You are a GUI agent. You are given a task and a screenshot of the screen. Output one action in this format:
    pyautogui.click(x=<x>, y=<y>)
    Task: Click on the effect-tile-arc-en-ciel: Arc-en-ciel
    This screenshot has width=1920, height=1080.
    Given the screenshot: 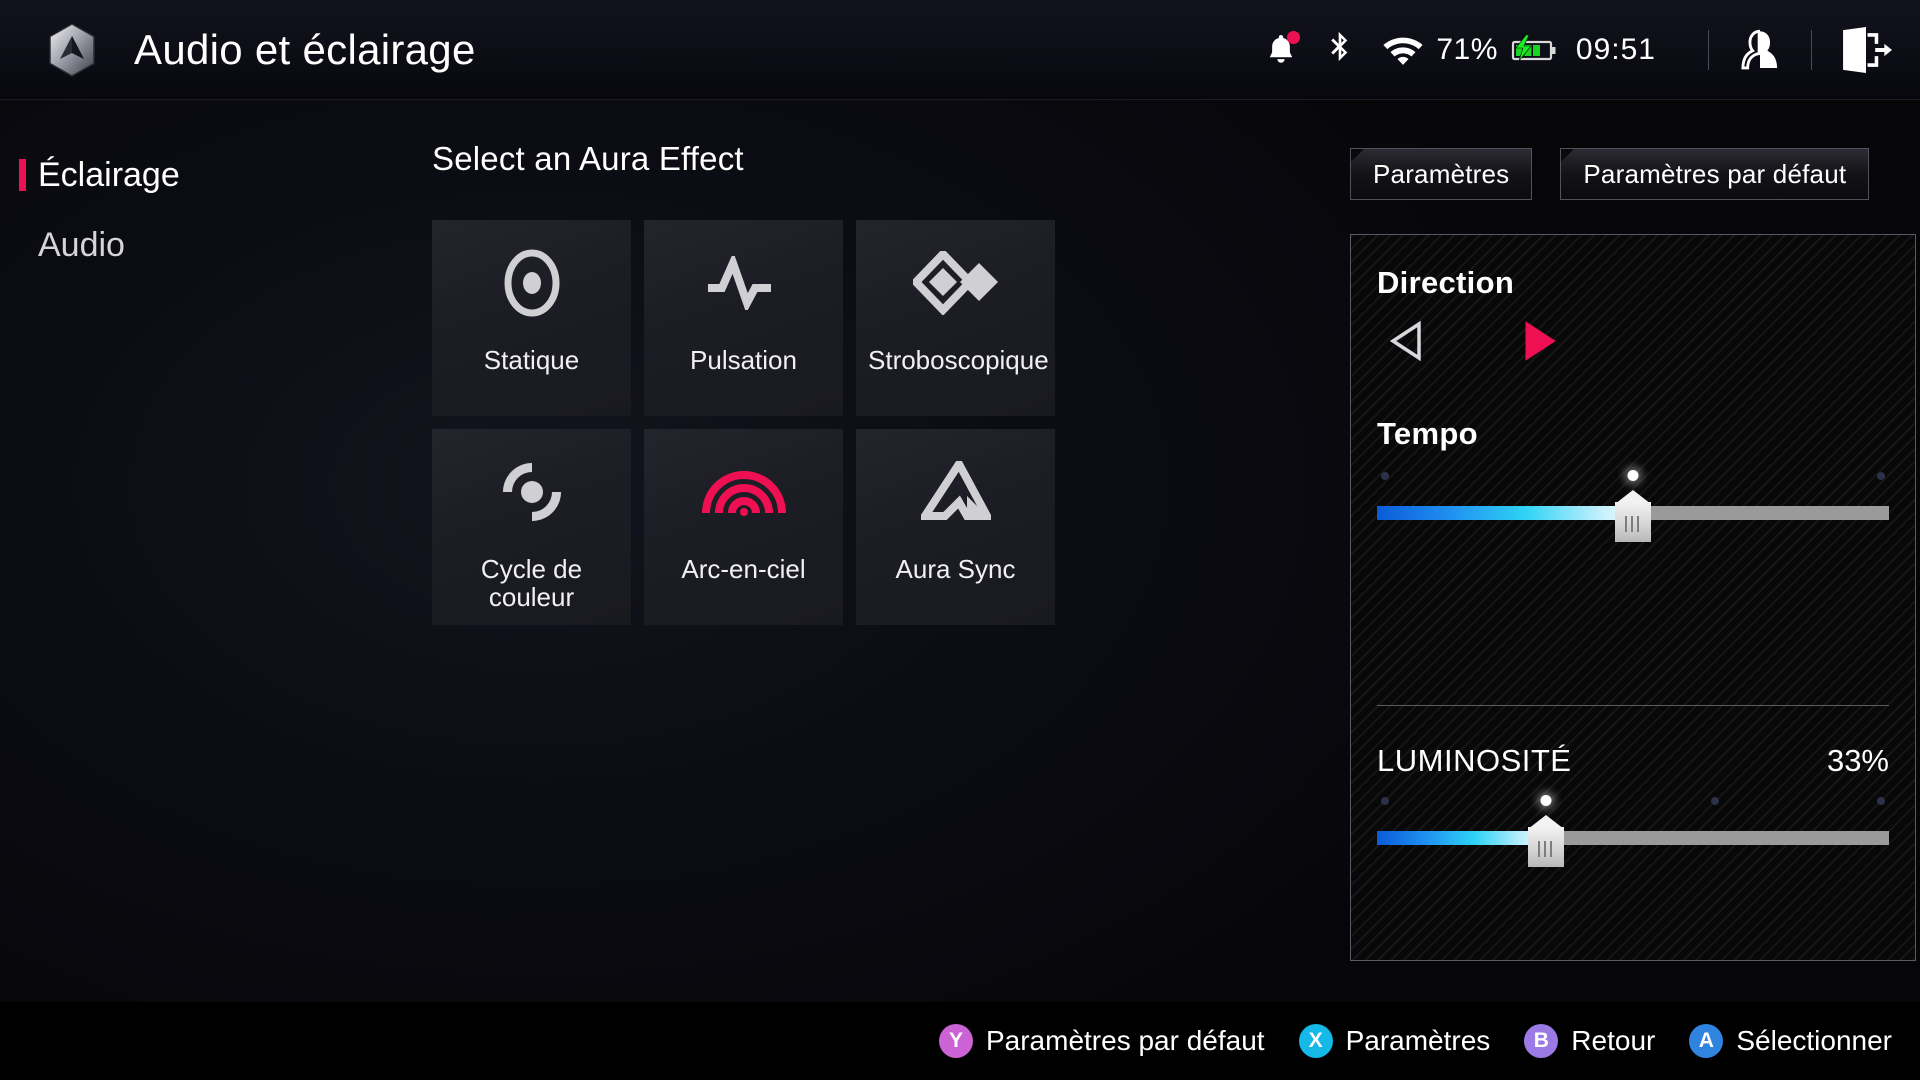 What is the action you would take?
    pyautogui.click(x=743, y=527)
    